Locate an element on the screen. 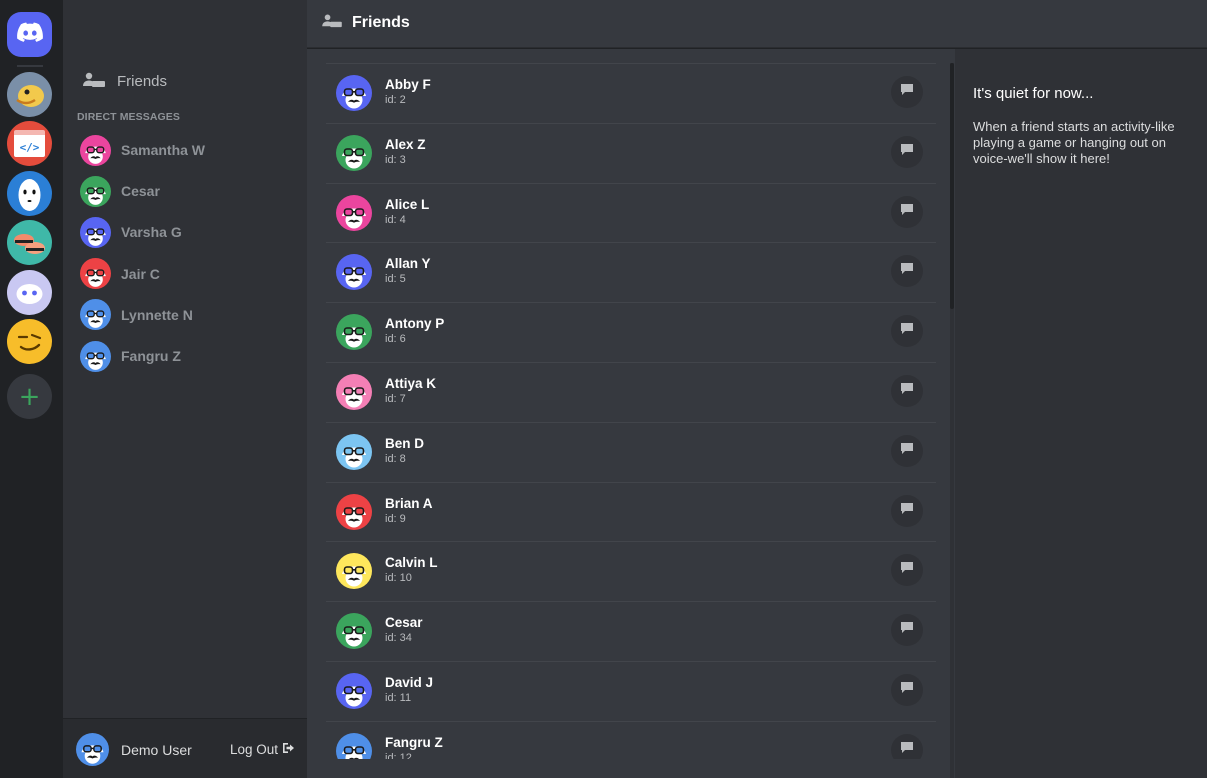 The width and height of the screenshot is (1207, 778). friend-row: Brian Aid: 9 is located at coordinates (631, 511).